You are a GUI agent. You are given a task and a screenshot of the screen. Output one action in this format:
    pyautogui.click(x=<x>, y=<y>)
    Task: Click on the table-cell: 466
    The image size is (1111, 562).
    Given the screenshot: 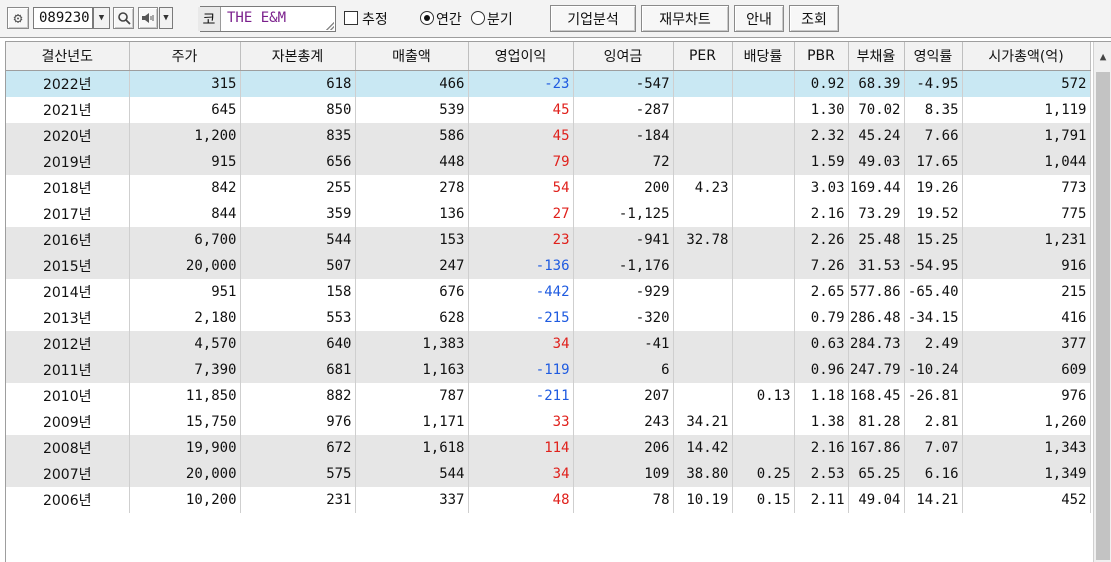 What is the action you would take?
    pyautogui.click(x=412, y=83)
    